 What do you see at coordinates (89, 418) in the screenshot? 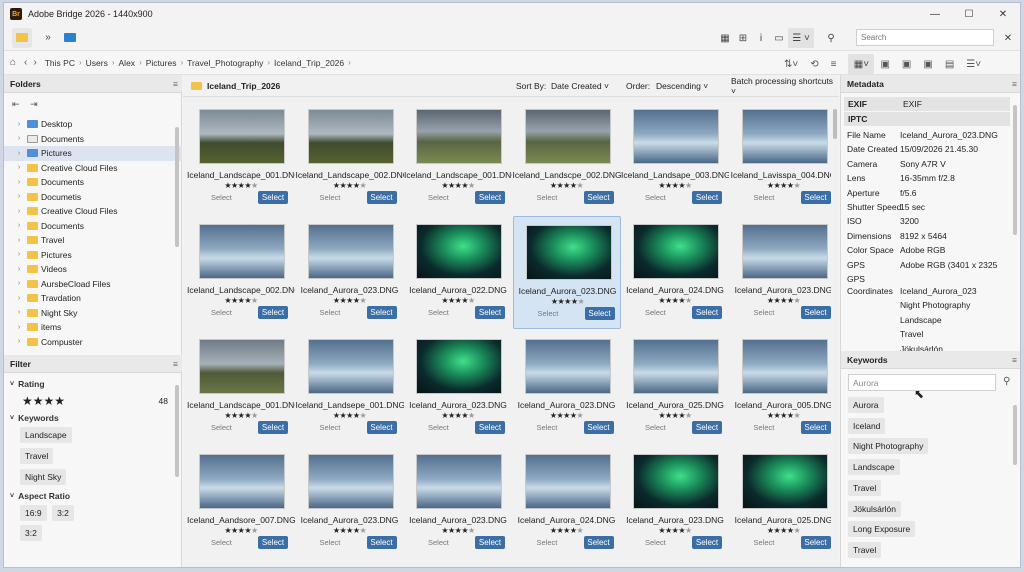
I see `keywords-section: ˅ Keywords` at bounding box center [89, 418].